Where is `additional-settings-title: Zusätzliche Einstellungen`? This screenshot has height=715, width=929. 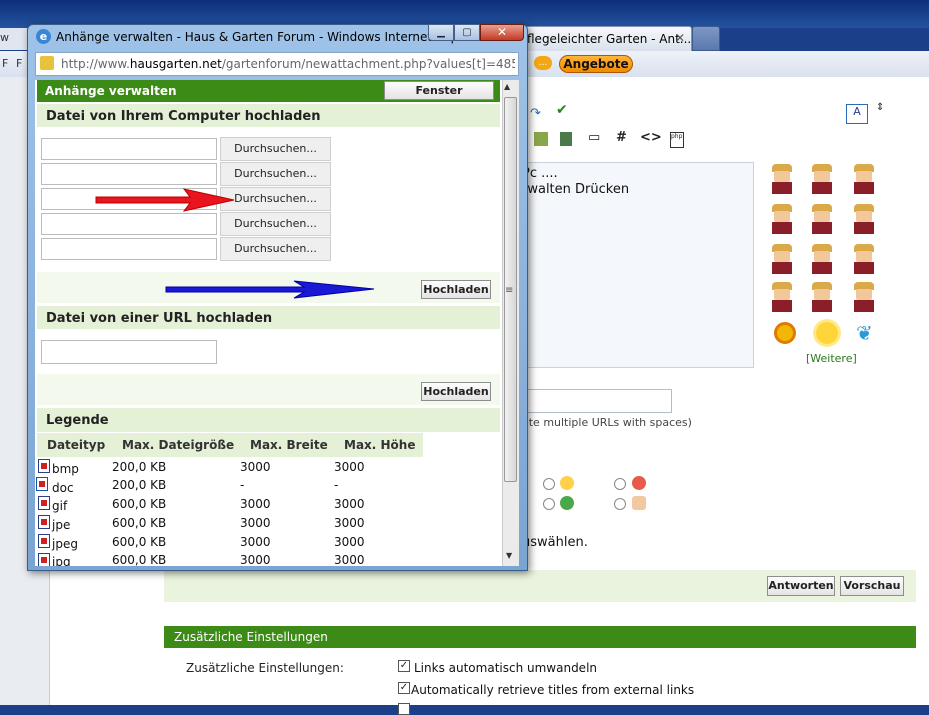
additional-settings-title: Zusätzliche Einstellungen is located at coordinates (251, 637).